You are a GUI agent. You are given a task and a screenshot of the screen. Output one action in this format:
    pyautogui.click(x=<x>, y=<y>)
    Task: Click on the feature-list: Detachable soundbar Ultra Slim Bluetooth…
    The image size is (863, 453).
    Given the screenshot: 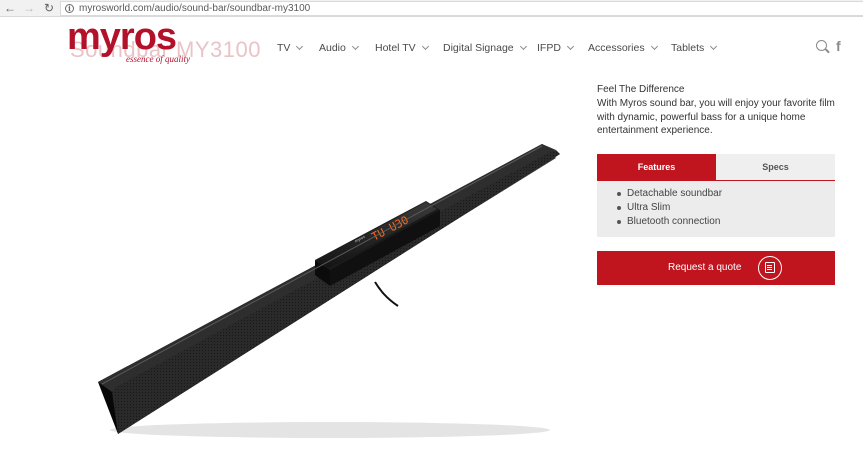 What is the action you would take?
    pyautogui.click(x=668, y=208)
    